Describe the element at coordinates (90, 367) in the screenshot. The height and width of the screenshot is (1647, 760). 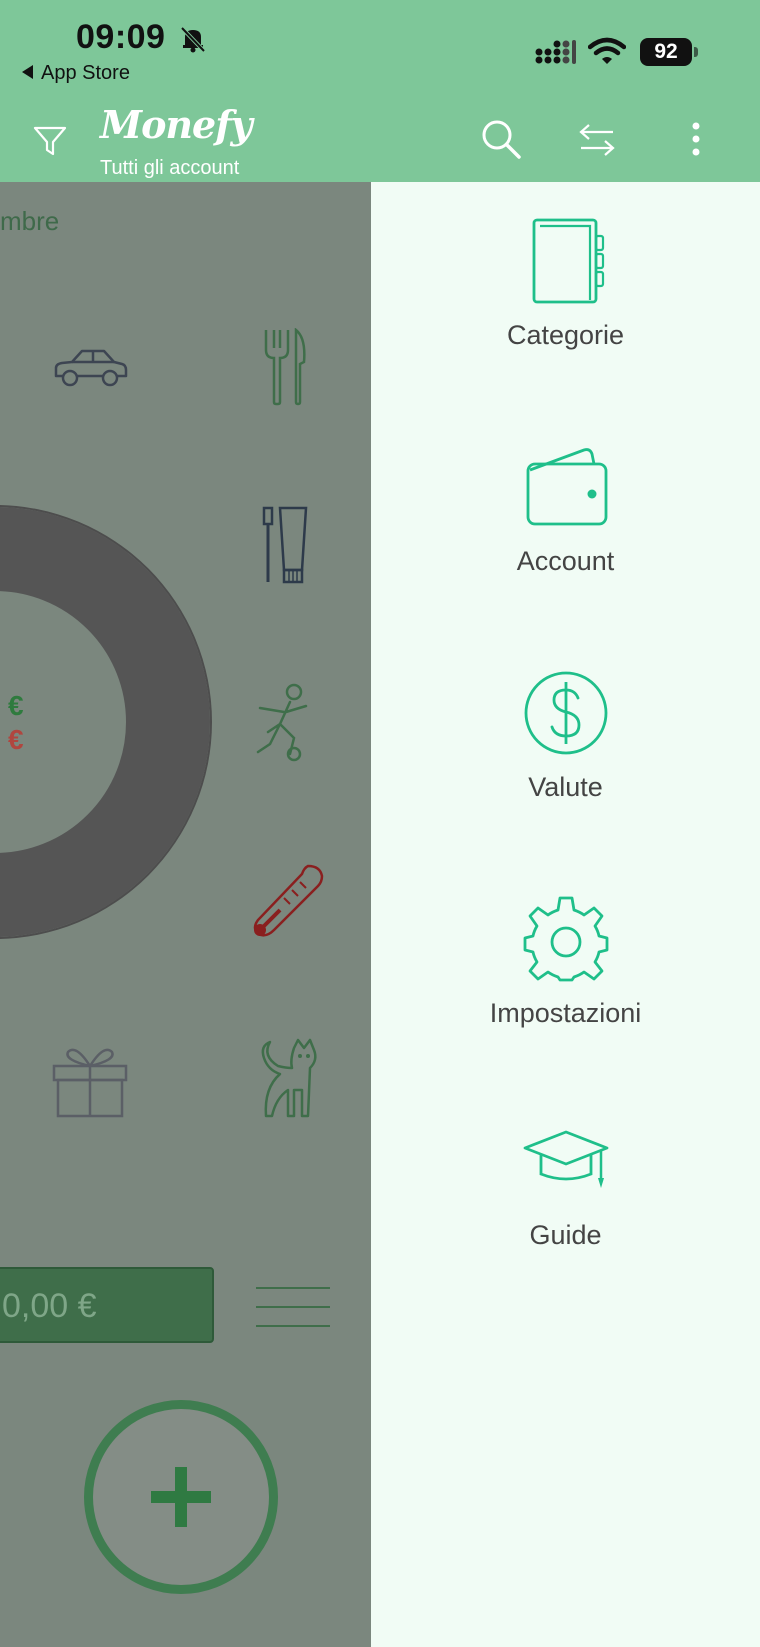
I see `car-icon` at that location.